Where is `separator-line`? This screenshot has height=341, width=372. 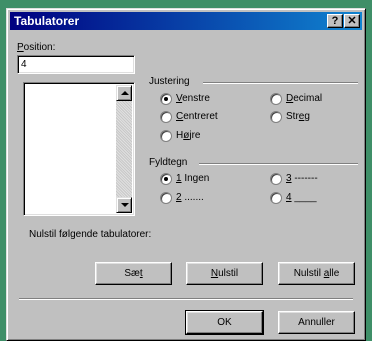
separator-line is located at coordinates (186, 299).